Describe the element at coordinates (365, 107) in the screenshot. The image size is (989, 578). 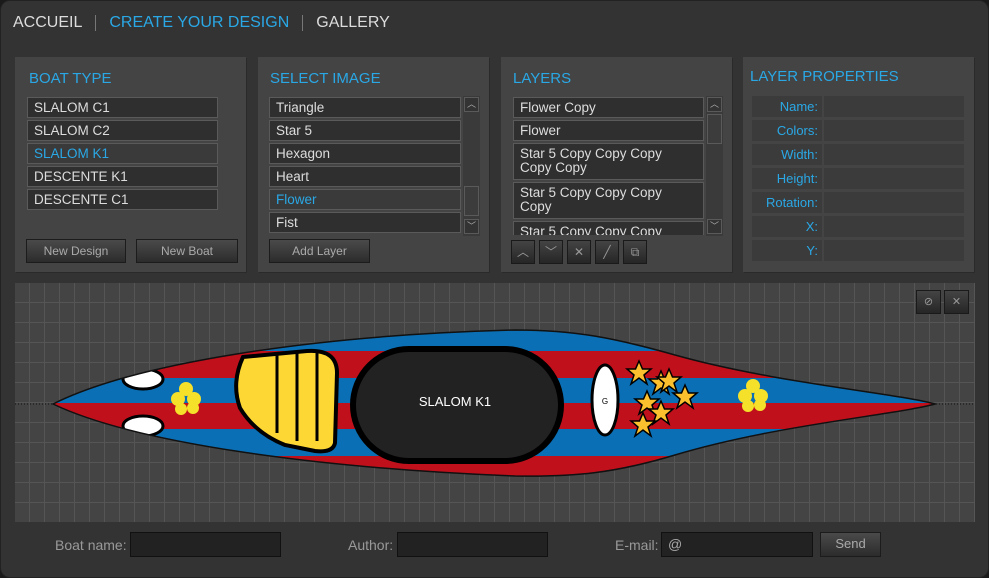
I see `image-item: Triangle` at that location.